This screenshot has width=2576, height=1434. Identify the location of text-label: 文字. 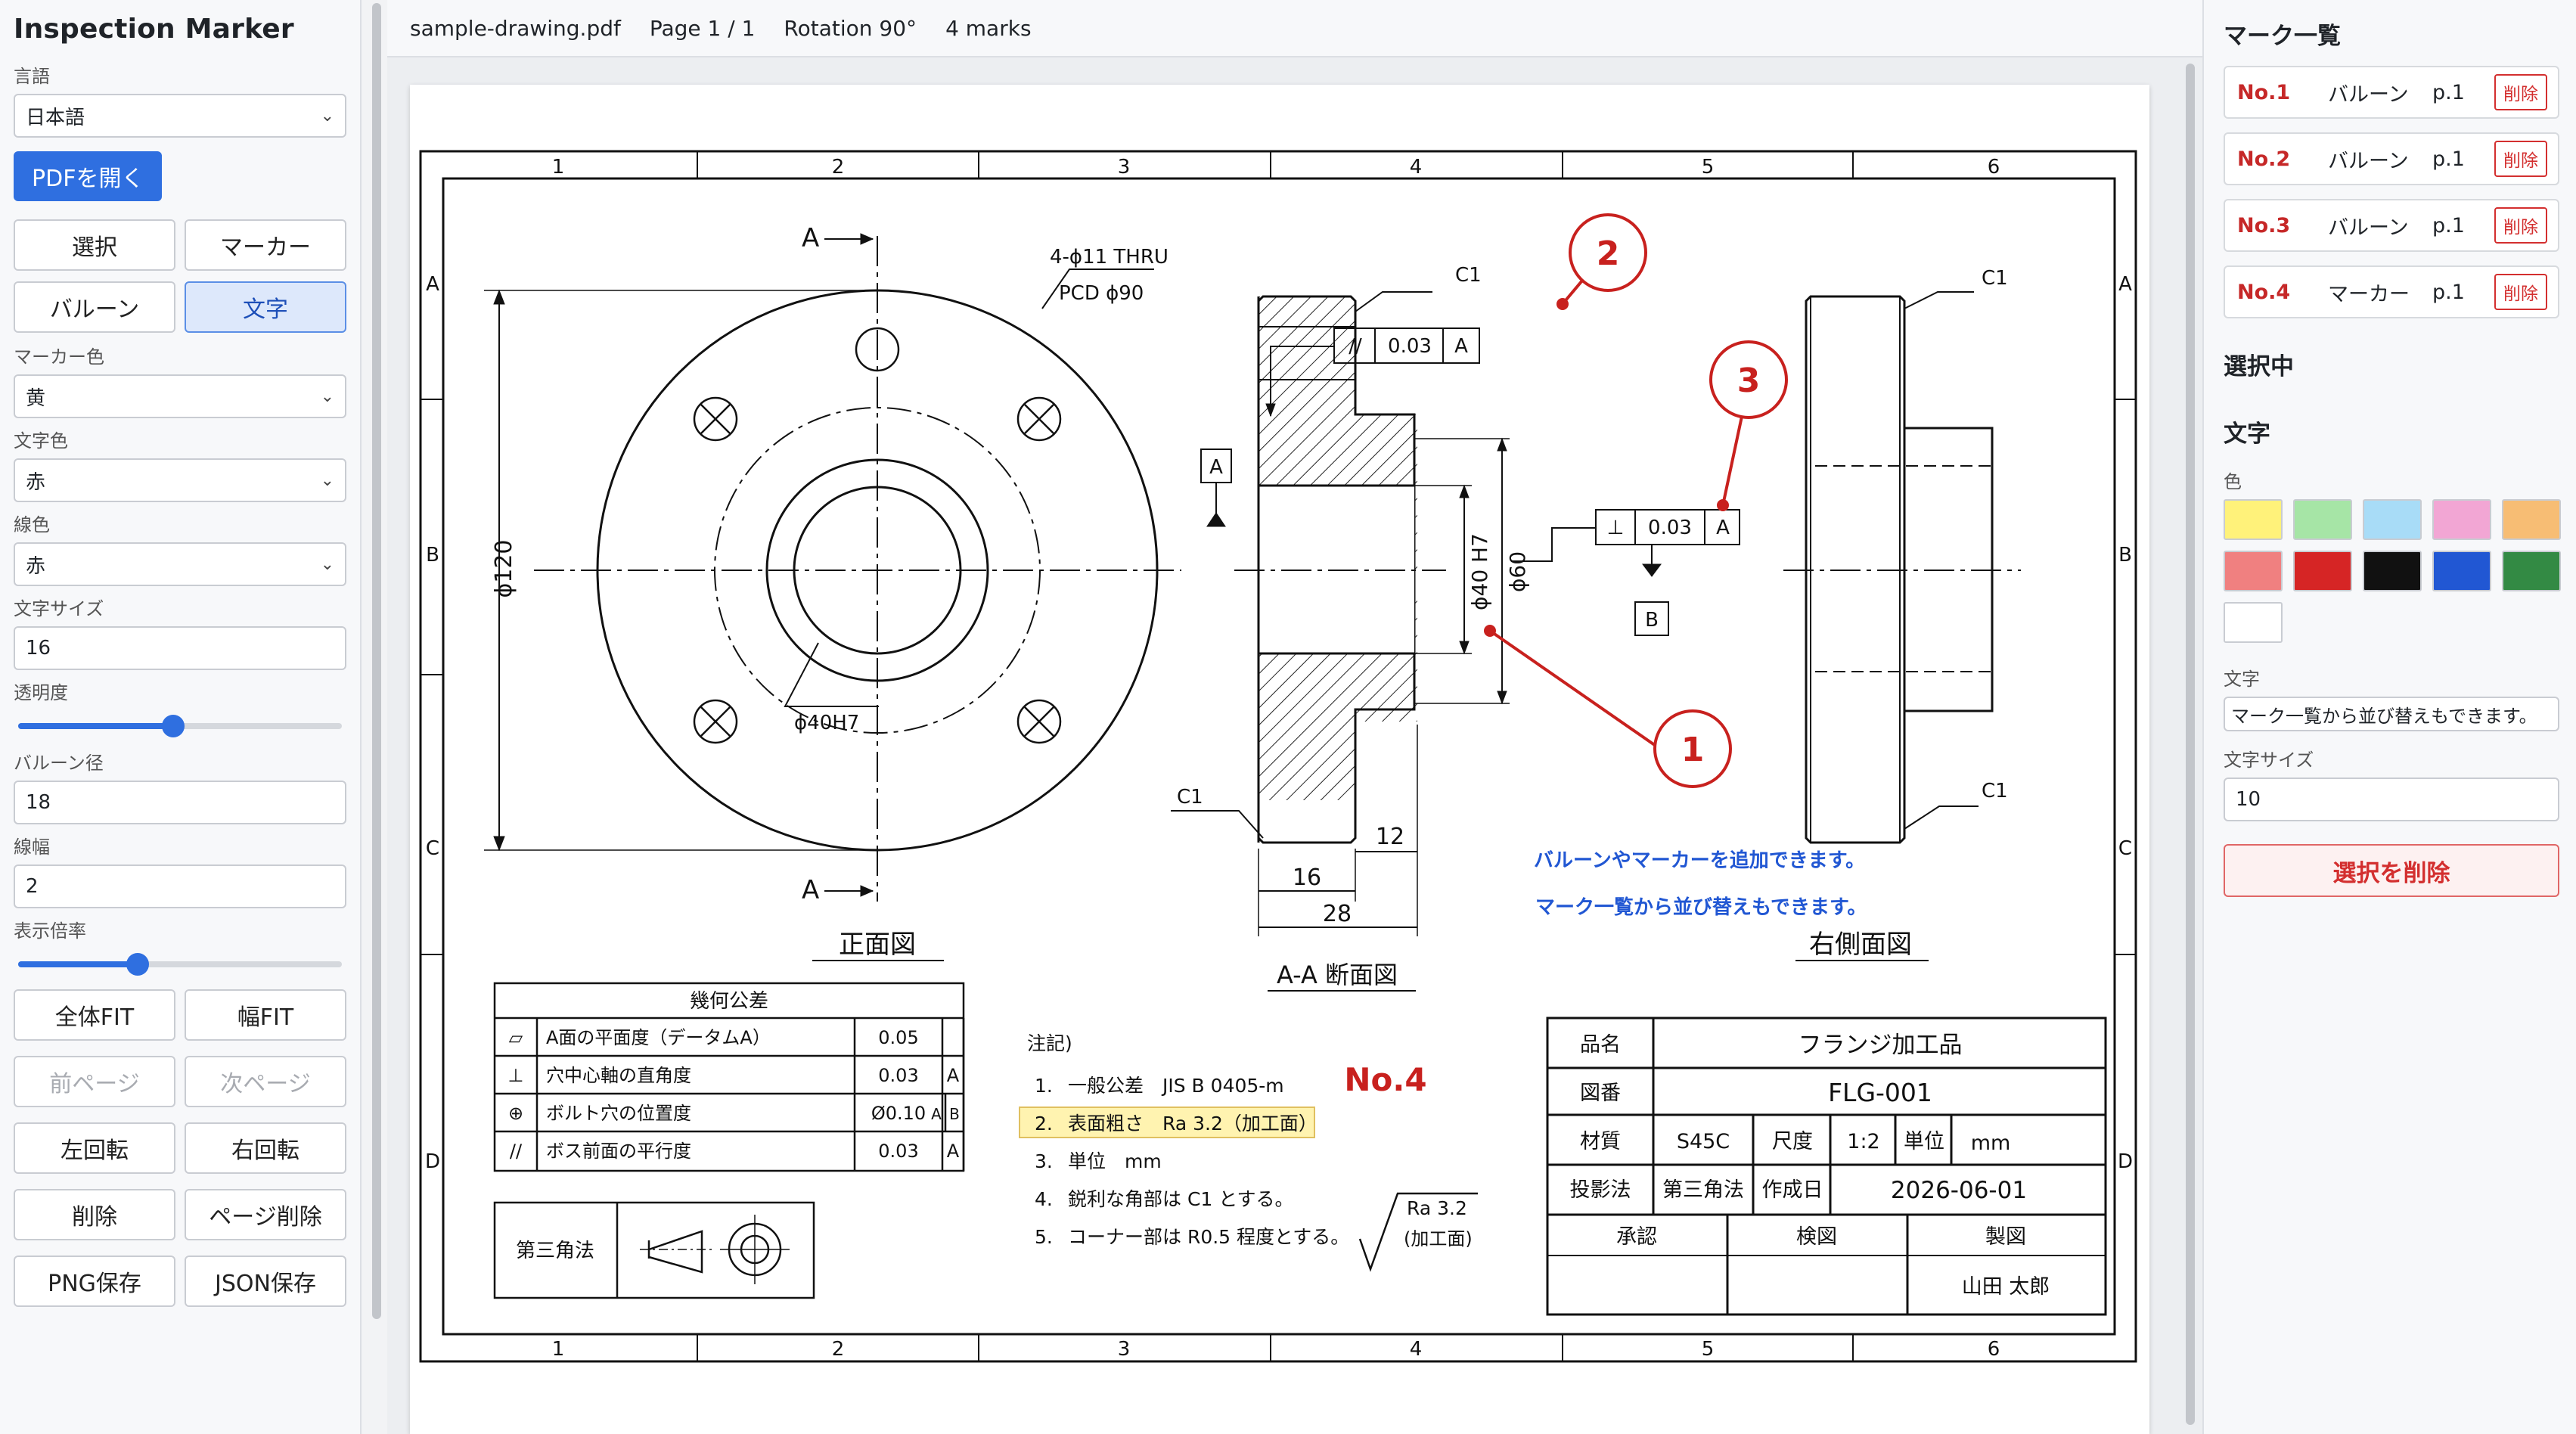
(2242, 679).